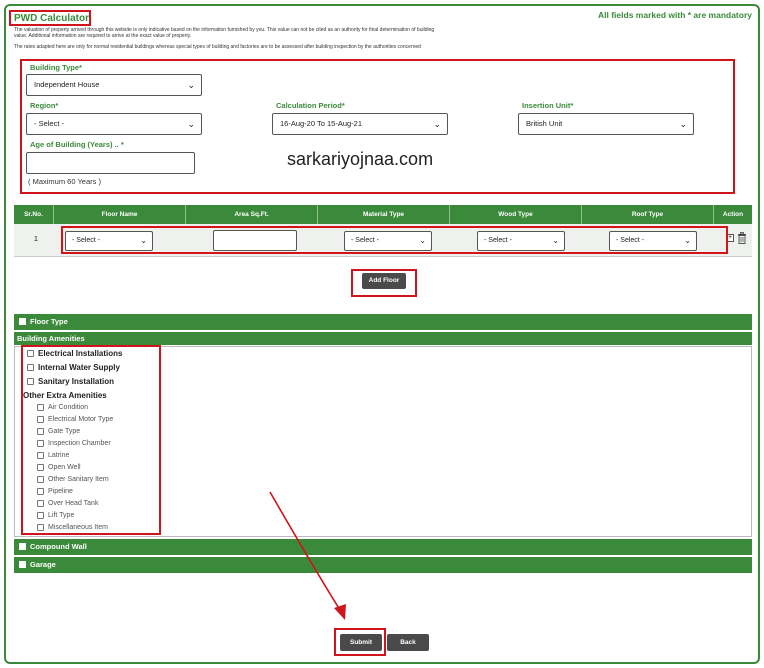 This screenshot has width=764, height=668. What do you see at coordinates (307, 555) in the screenshot?
I see `red-arrow-annotation` at bounding box center [307, 555].